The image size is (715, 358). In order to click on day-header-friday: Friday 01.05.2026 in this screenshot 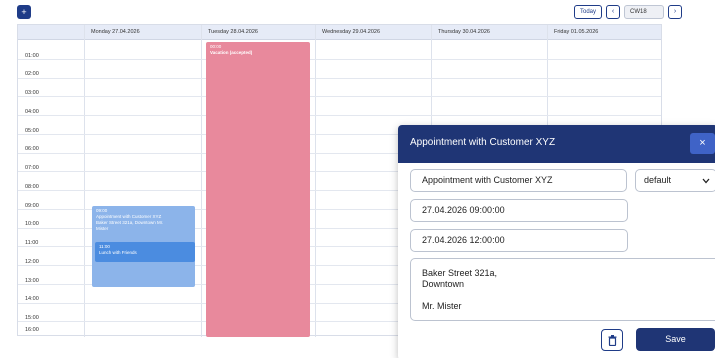, I will do `click(576, 32)`.